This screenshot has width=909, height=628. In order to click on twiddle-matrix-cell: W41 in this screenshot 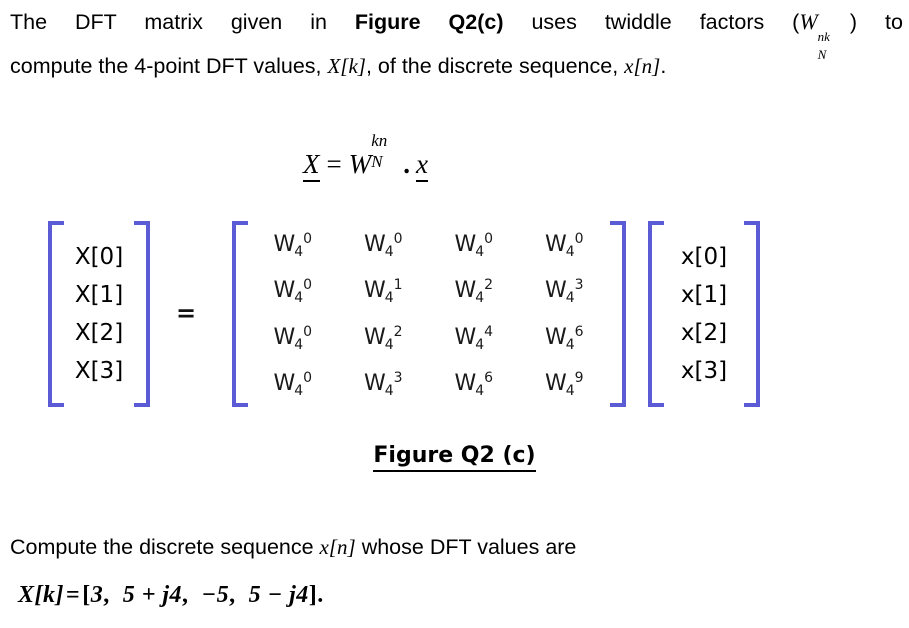, I will do `click(383, 292)`.